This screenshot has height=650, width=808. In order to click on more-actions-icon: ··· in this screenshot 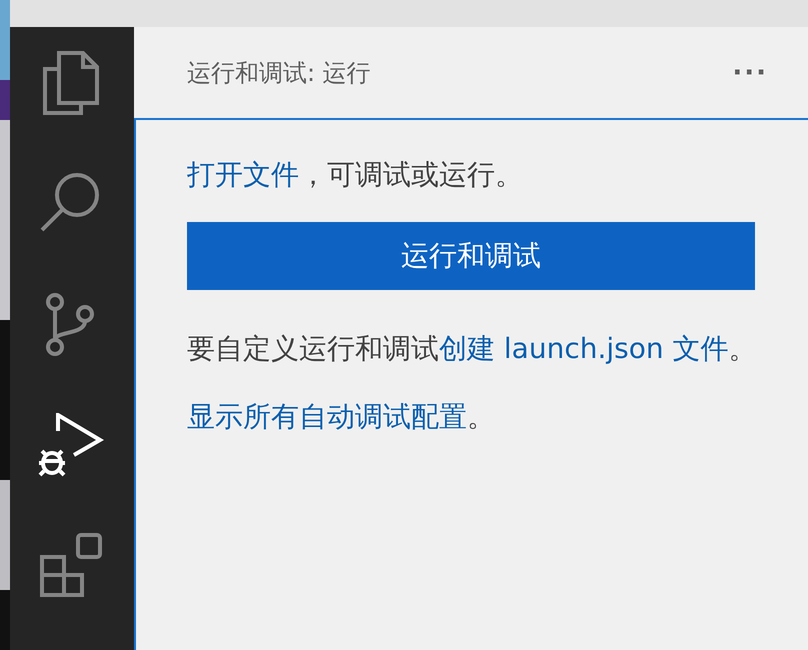, I will do `click(750, 73)`.